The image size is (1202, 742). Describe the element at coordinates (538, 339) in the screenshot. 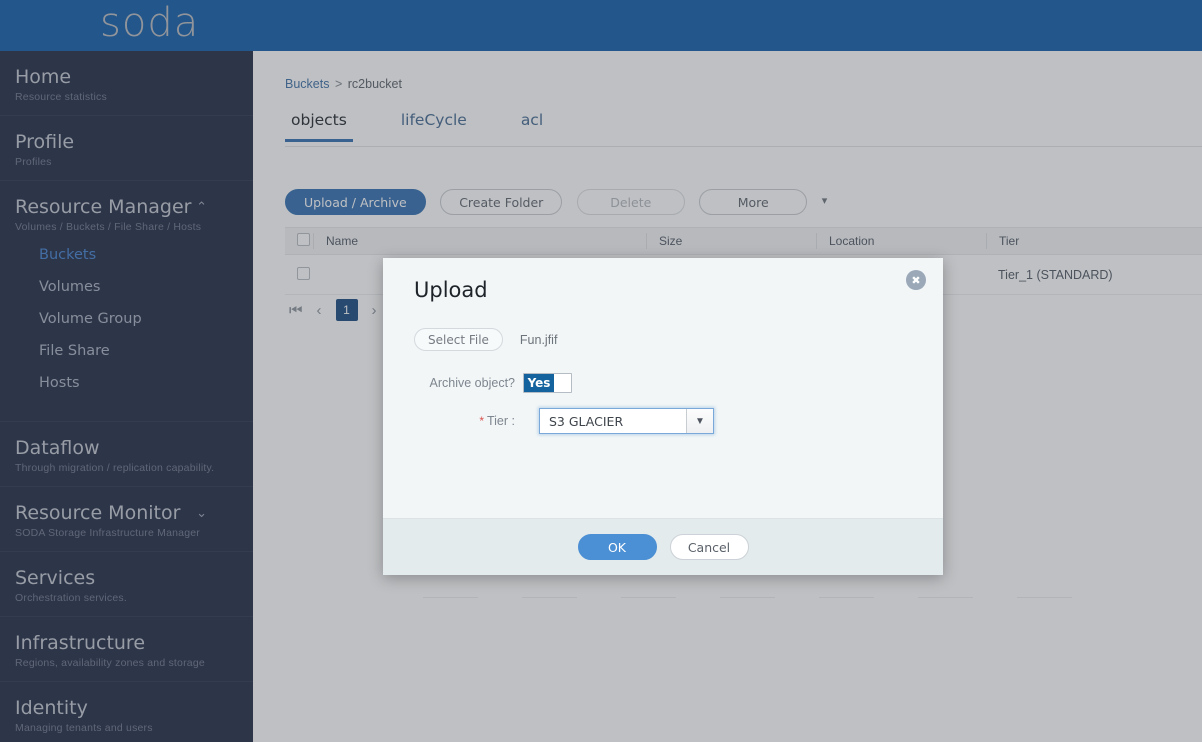

I see `selected-file-name: Fun.jfif` at that location.